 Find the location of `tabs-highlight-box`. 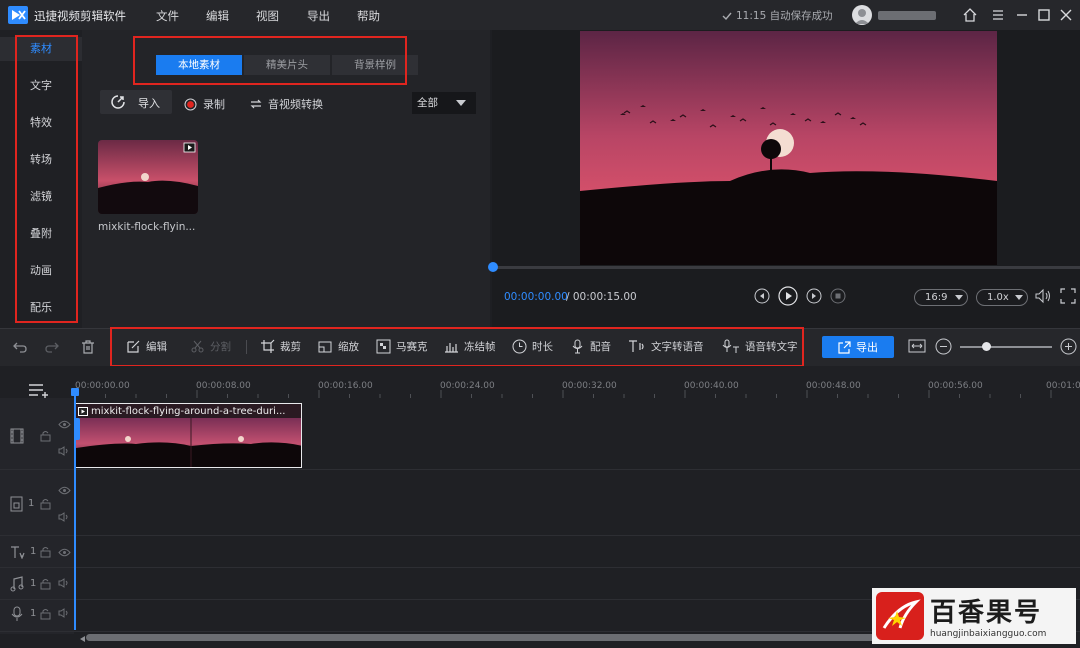

tabs-highlight-box is located at coordinates (270, 60).